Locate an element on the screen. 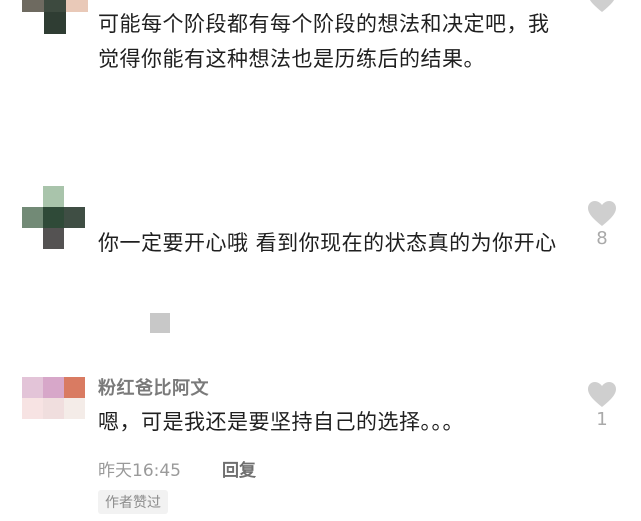  like-button: 8 is located at coordinates (602, 224).